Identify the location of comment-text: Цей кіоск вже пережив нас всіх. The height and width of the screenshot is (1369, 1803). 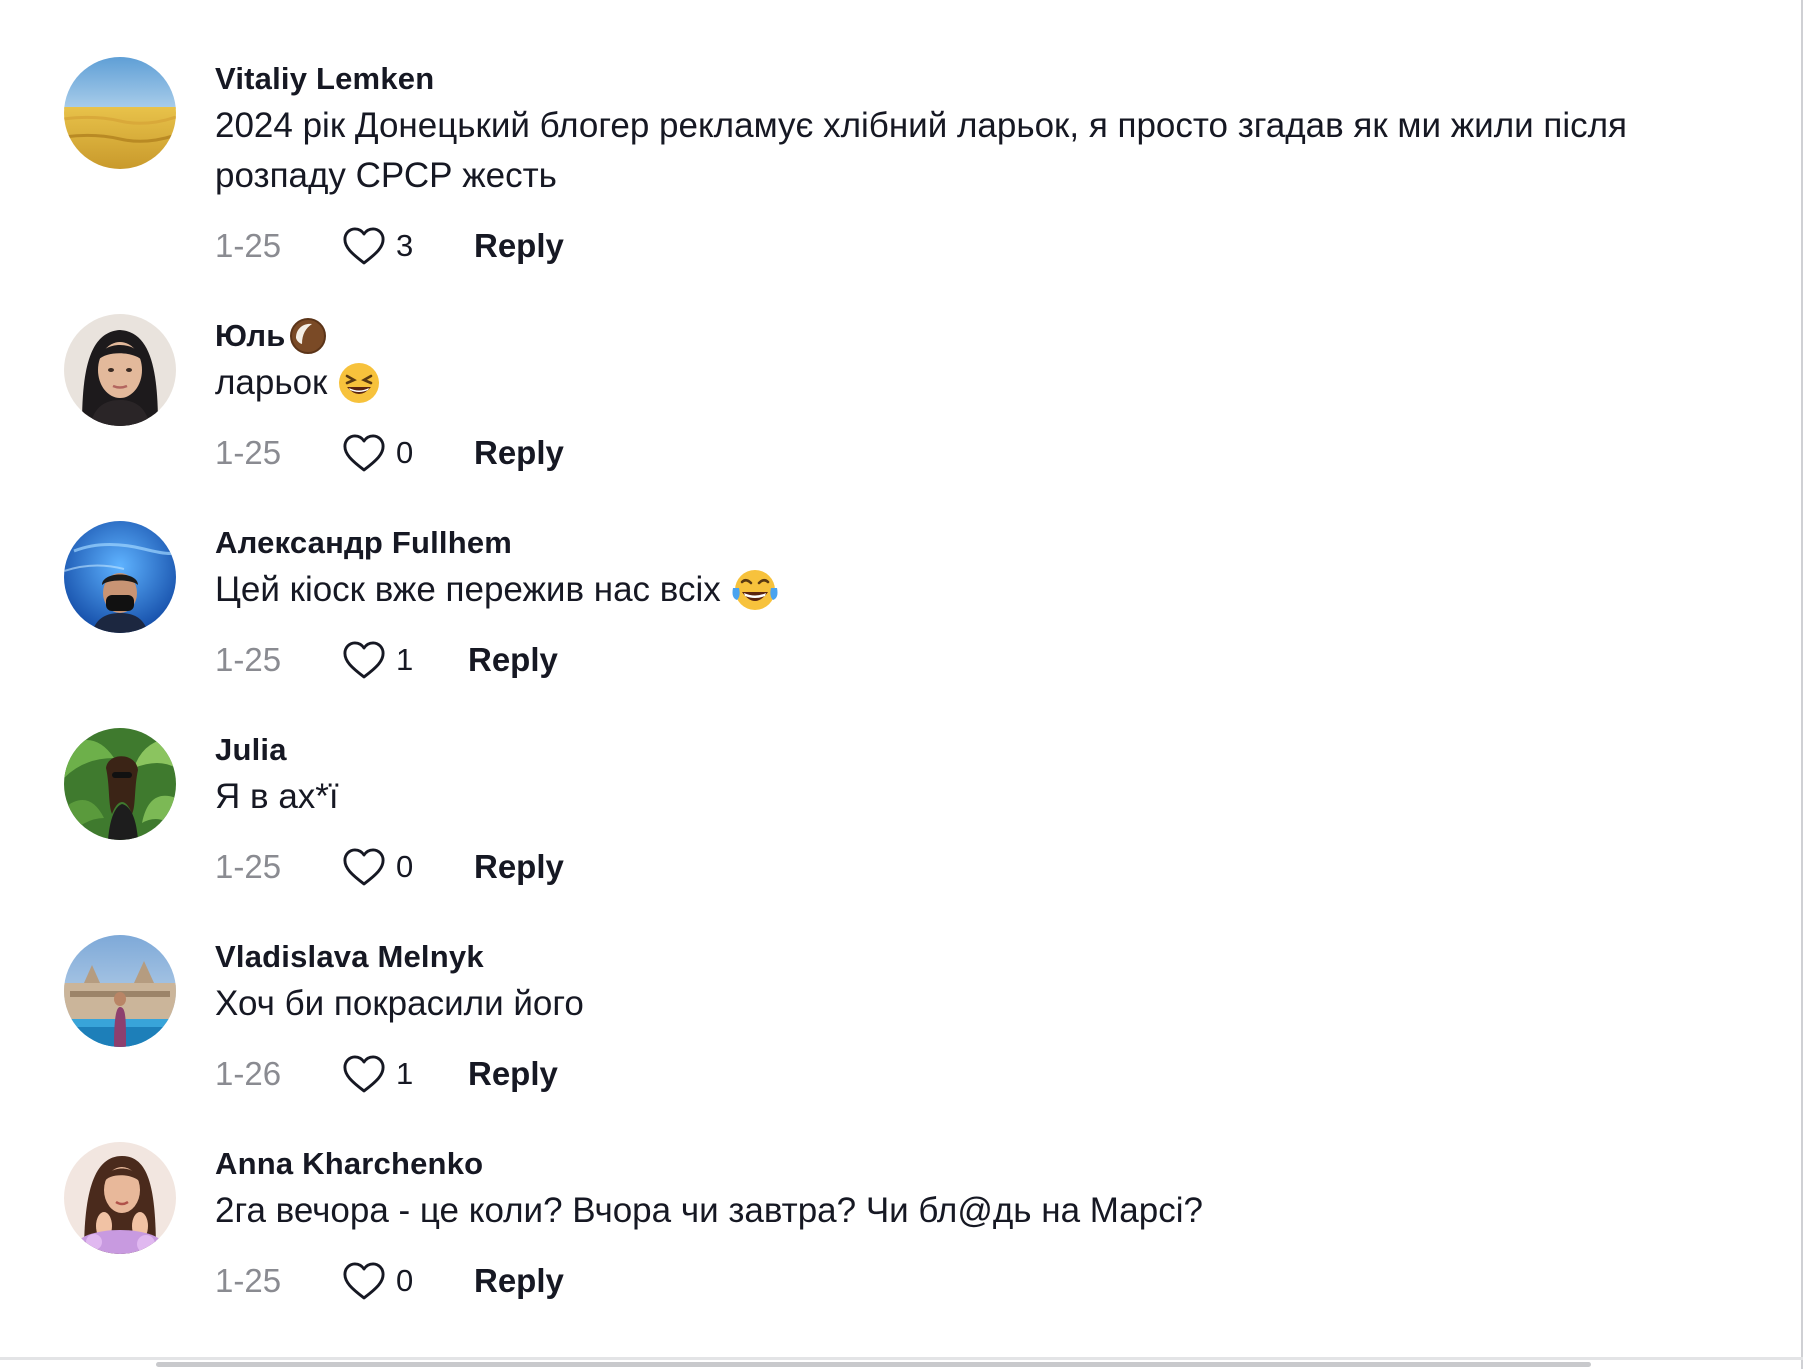
(985, 590).